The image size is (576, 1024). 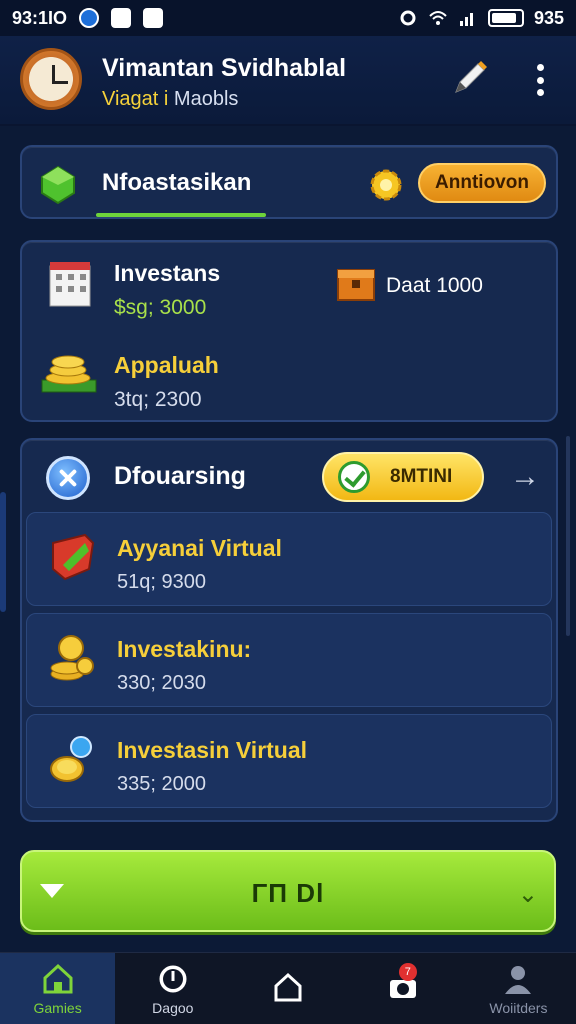 I want to click on timer-icon, so click(x=173, y=978).